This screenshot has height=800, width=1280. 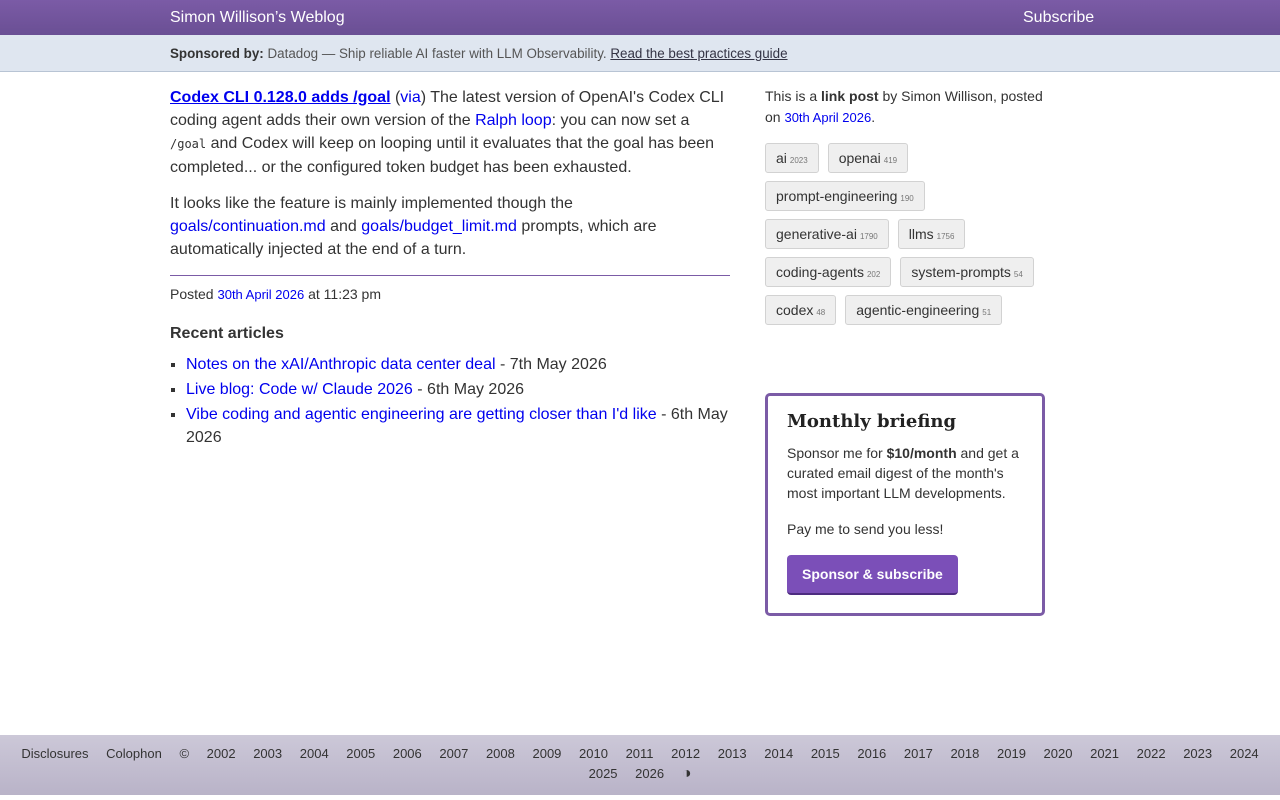 What do you see at coordinates (961, 272) in the screenshot?
I see `tag-label: system-prompts` at bounding box center [961, 272].